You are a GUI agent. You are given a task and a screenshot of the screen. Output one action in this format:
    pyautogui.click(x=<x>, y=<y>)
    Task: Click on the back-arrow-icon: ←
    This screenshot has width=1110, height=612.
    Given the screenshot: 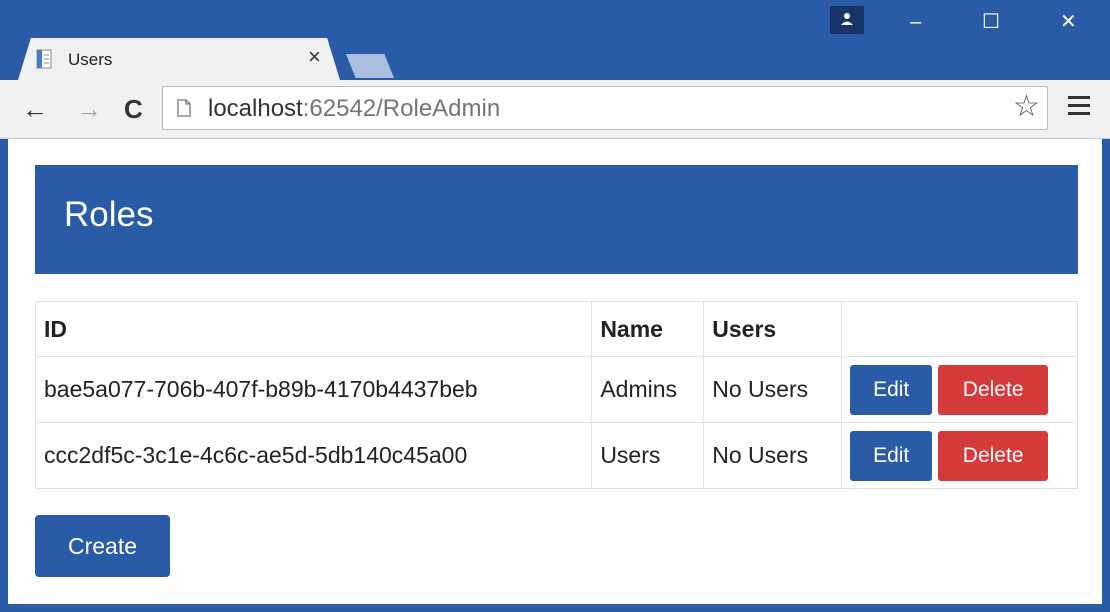 What is the action you would take?
    pyautogui.click(x=35, y=109)
    